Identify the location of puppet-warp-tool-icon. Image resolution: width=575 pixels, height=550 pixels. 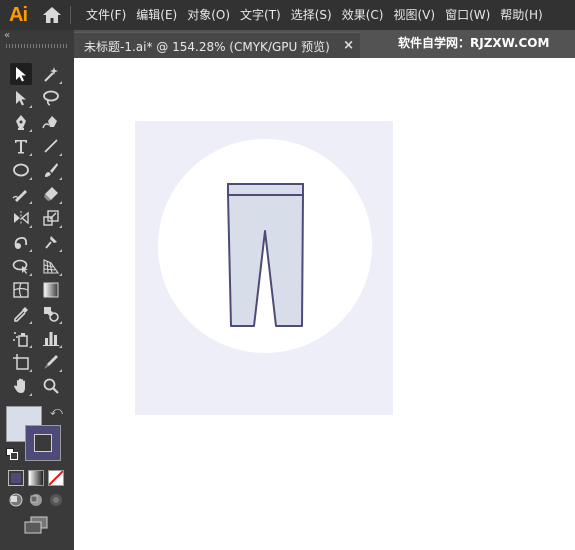
(51, 242).